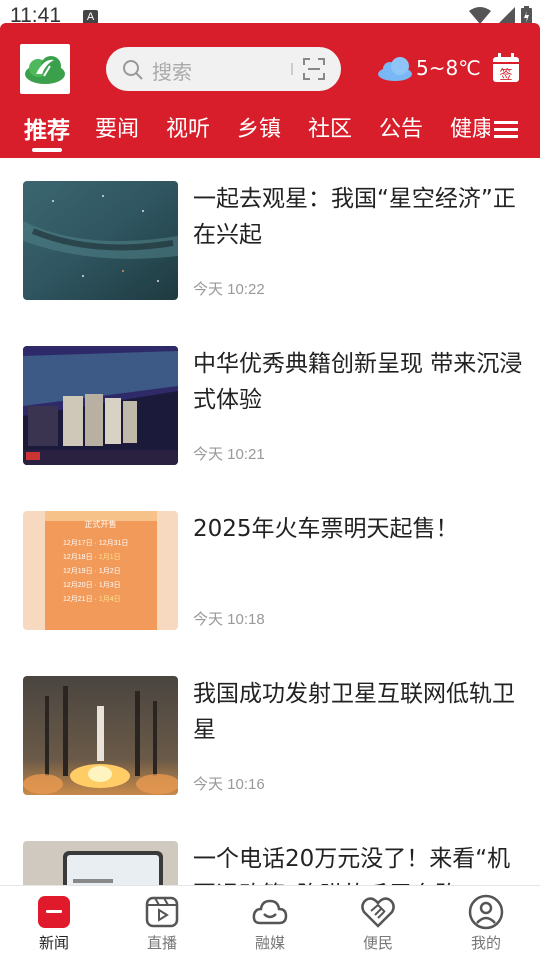 The image size is (540, 960). Describe the element at coordinates (229, 289) in the screenshot. I see `news-time: 今天 10:22` at that location.